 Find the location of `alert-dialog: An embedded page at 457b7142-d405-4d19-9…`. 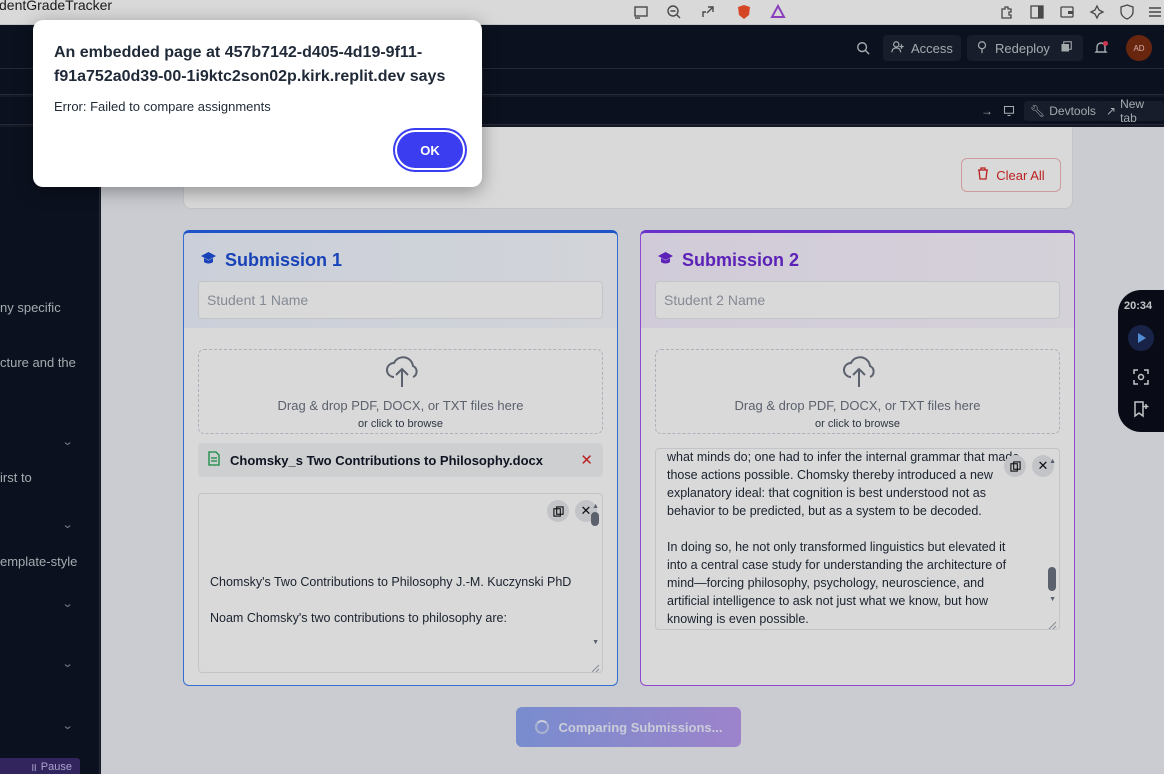

alert-dialog: An embedded page at 457b7142-d405-4d19-9… is located at coordinates (257, 103).